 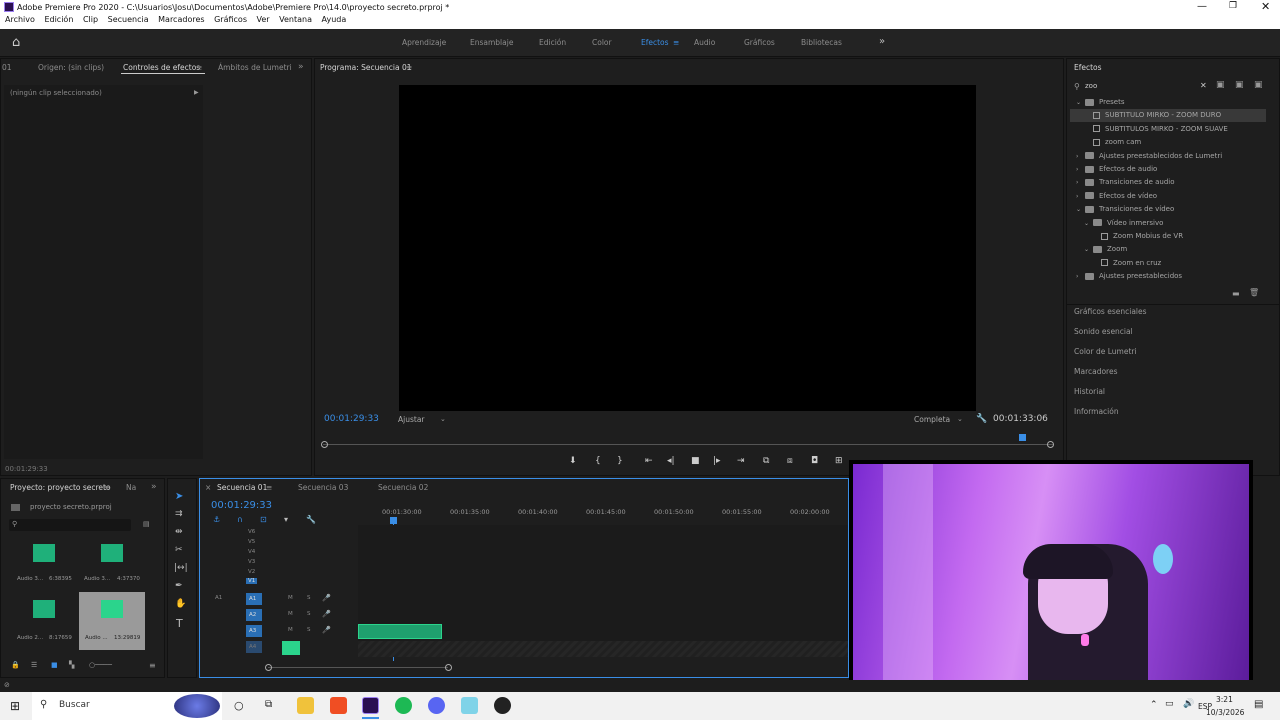 What do you see at coordinates (71, 665) in the screenshot?
I see `freeform-view-icon: ▚` at bounding box center [71, 665].